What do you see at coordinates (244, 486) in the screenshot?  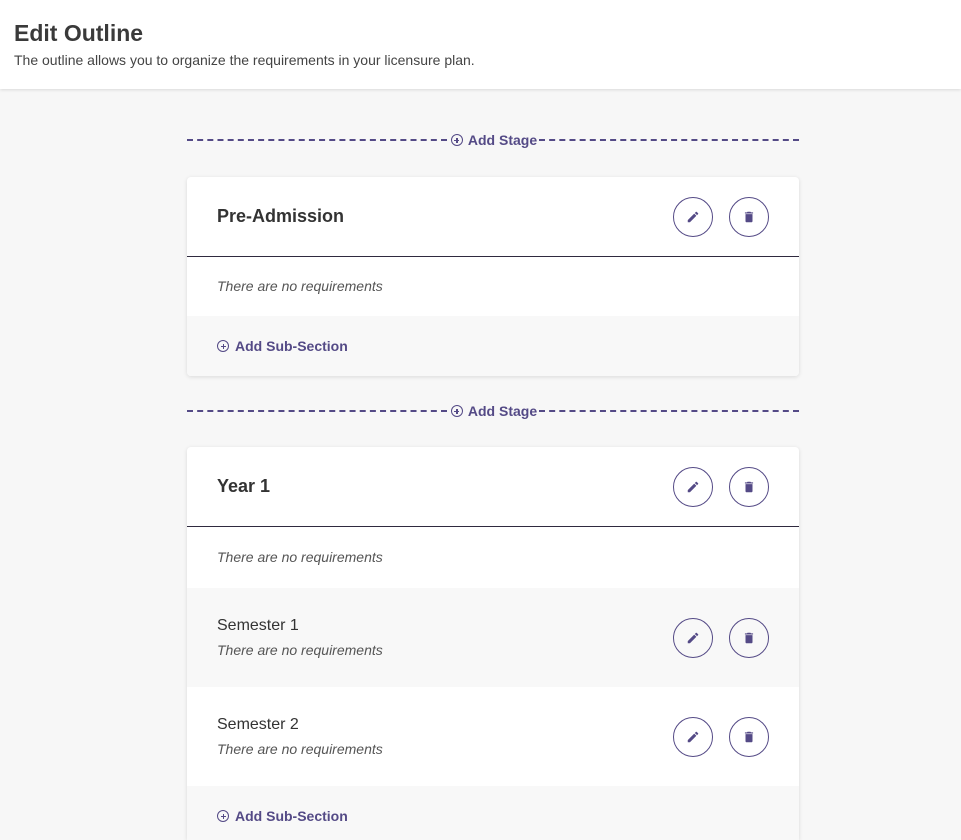 I see `stage-title: Year 1` at bounding box center [244, 486].